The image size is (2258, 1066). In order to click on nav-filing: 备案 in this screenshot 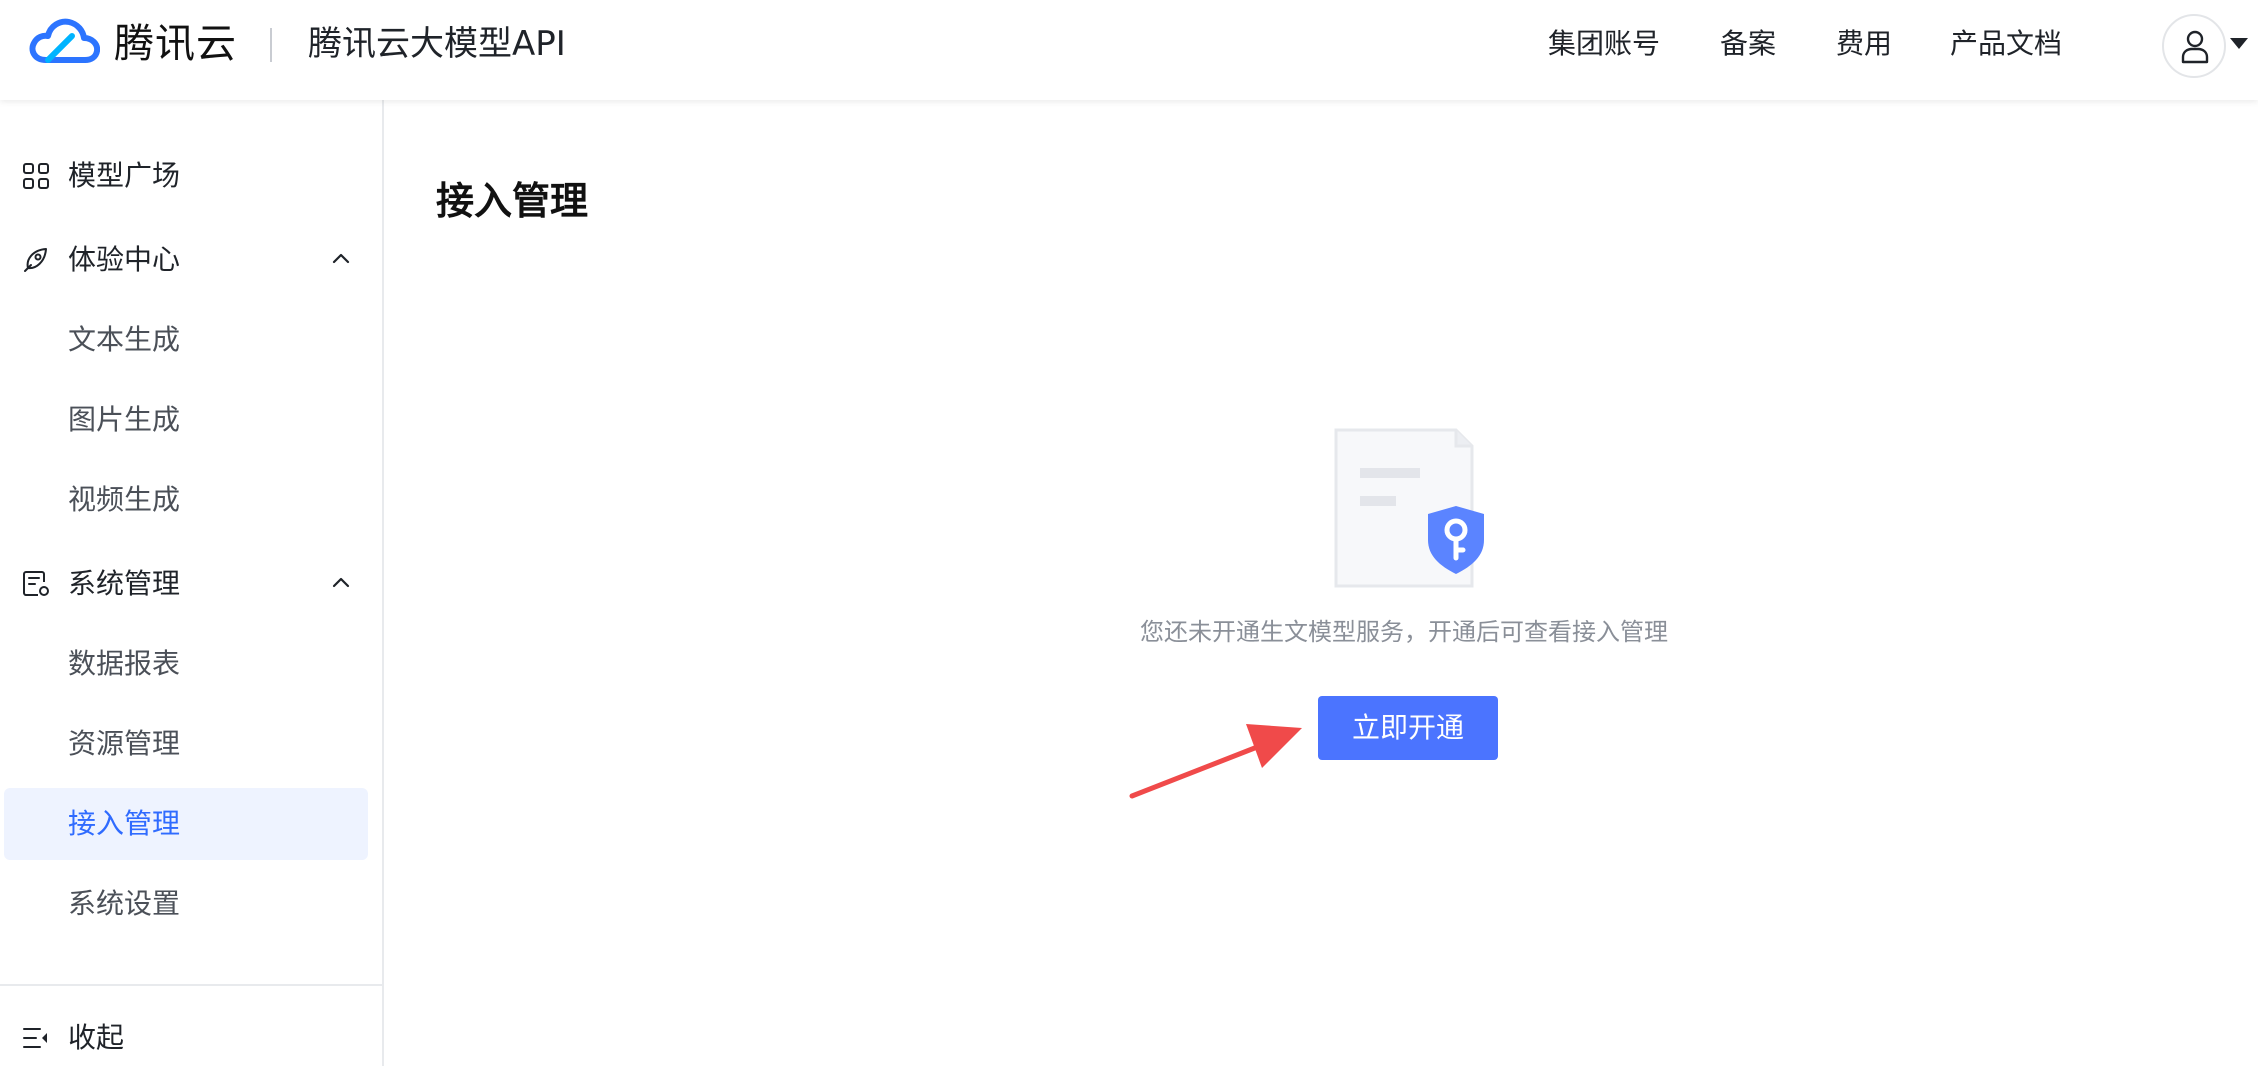, I will do `click(1748, 44)`.